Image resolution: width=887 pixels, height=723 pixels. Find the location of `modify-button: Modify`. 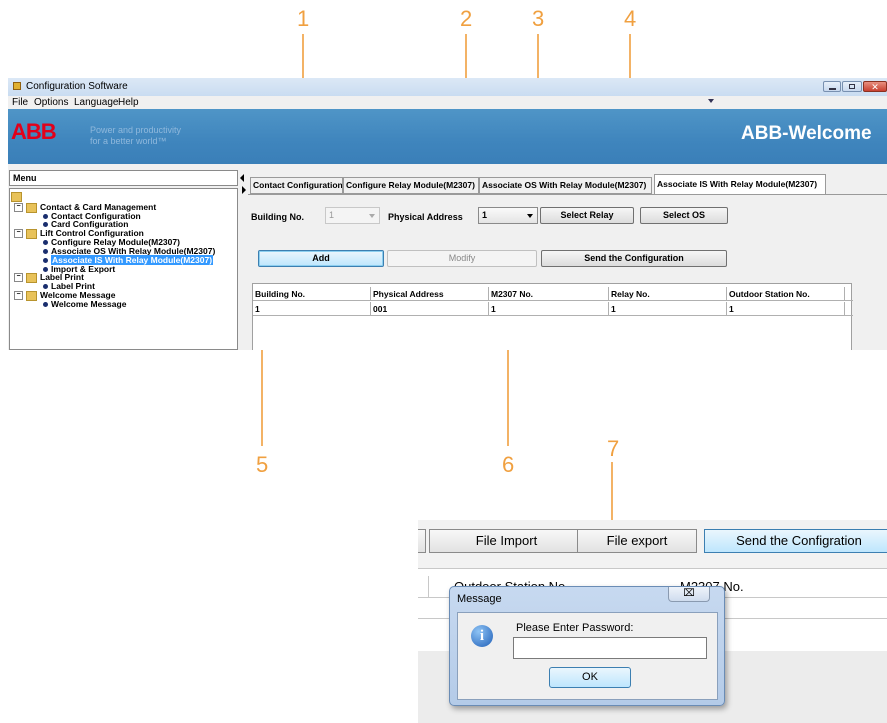

modify-button: Modify is located at coordinates (462, 258).